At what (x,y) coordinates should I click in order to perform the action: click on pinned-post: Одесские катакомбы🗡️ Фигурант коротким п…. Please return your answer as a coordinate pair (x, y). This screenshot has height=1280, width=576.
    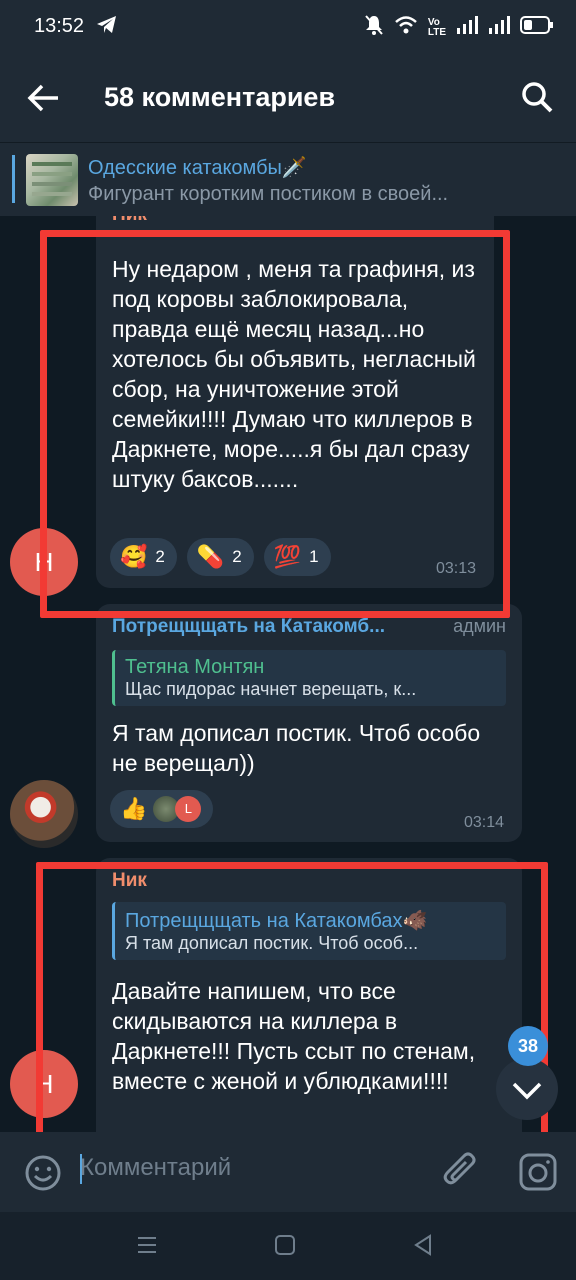
    Looking at the image, I should click on (288, 179).